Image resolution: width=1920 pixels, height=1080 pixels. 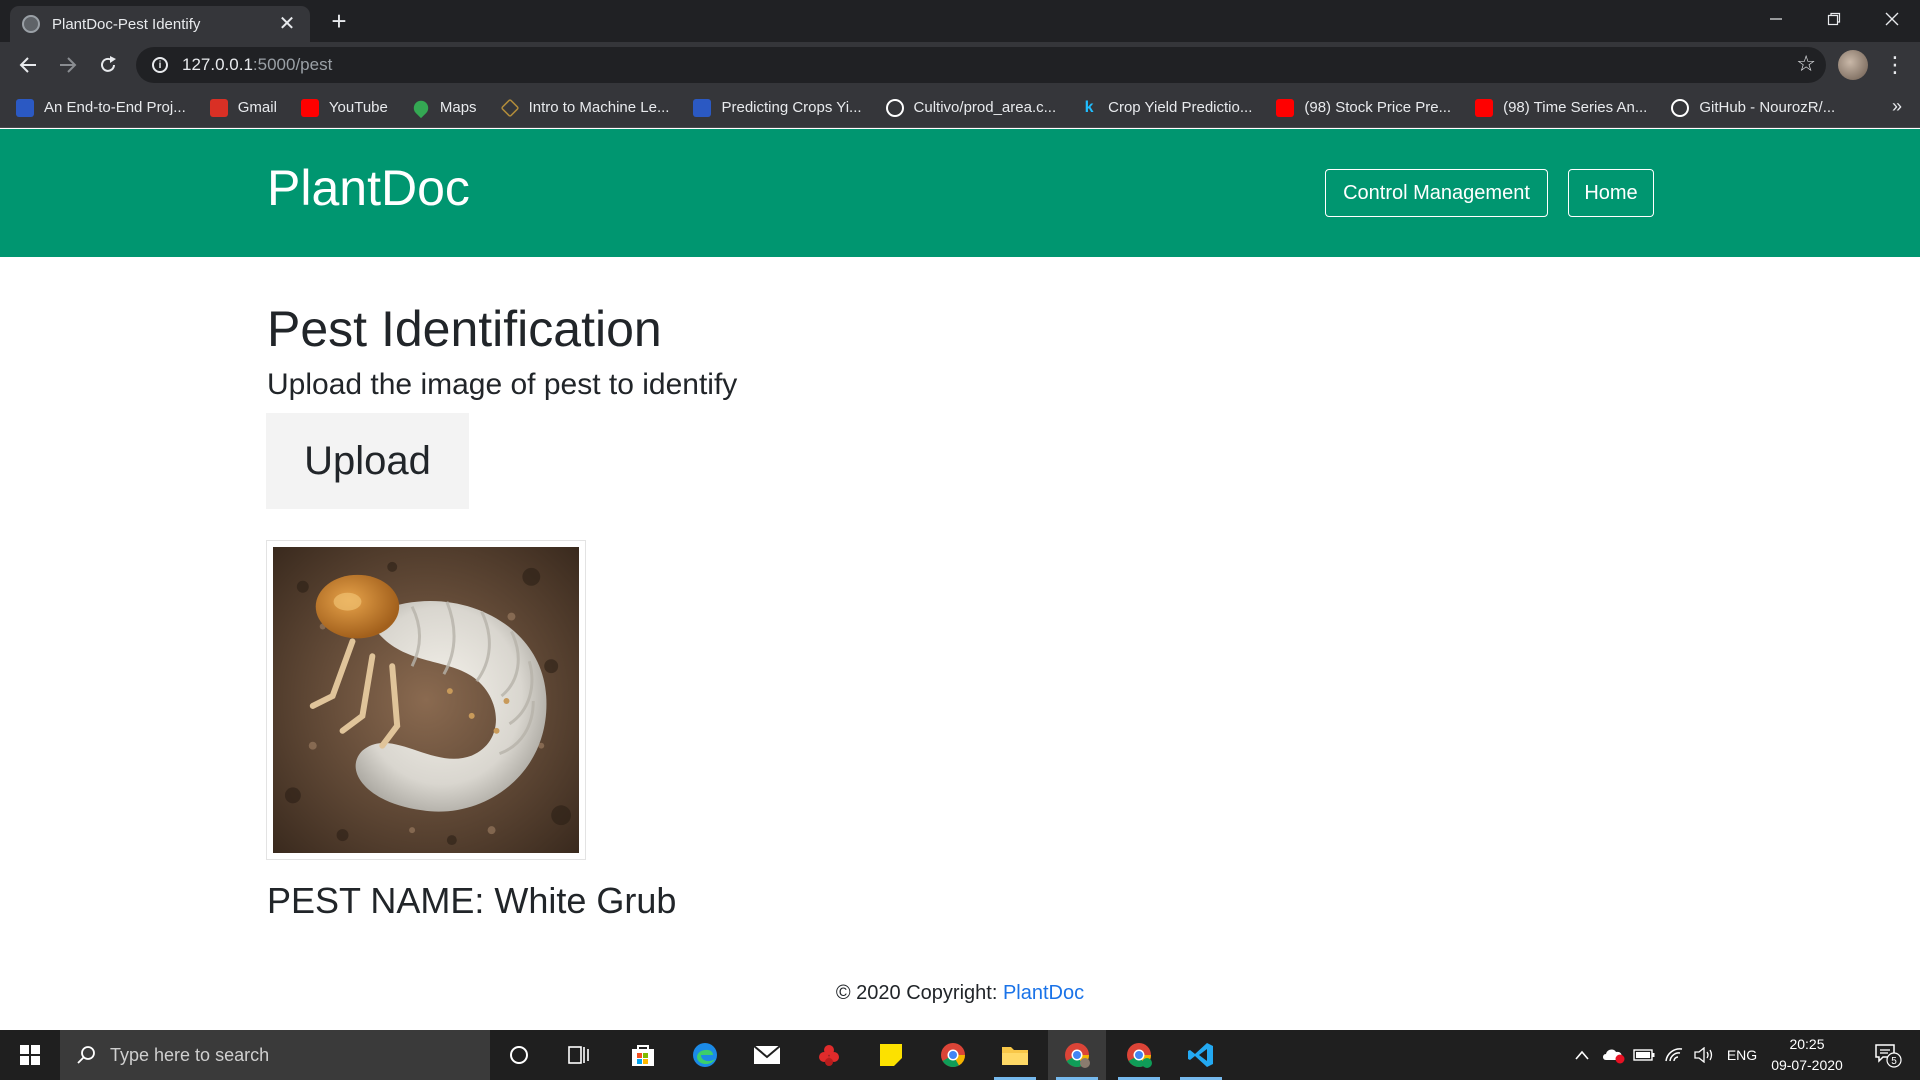 I want to click on onedrive-tray, so click(x=1614, y=1055).